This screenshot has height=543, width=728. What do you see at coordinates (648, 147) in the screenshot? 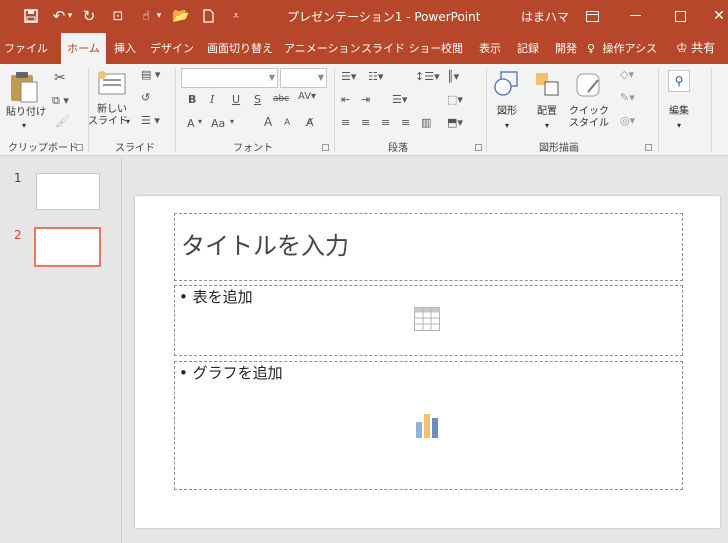
I see `drawing-launcher-icon` at bounding box center [648, 147].